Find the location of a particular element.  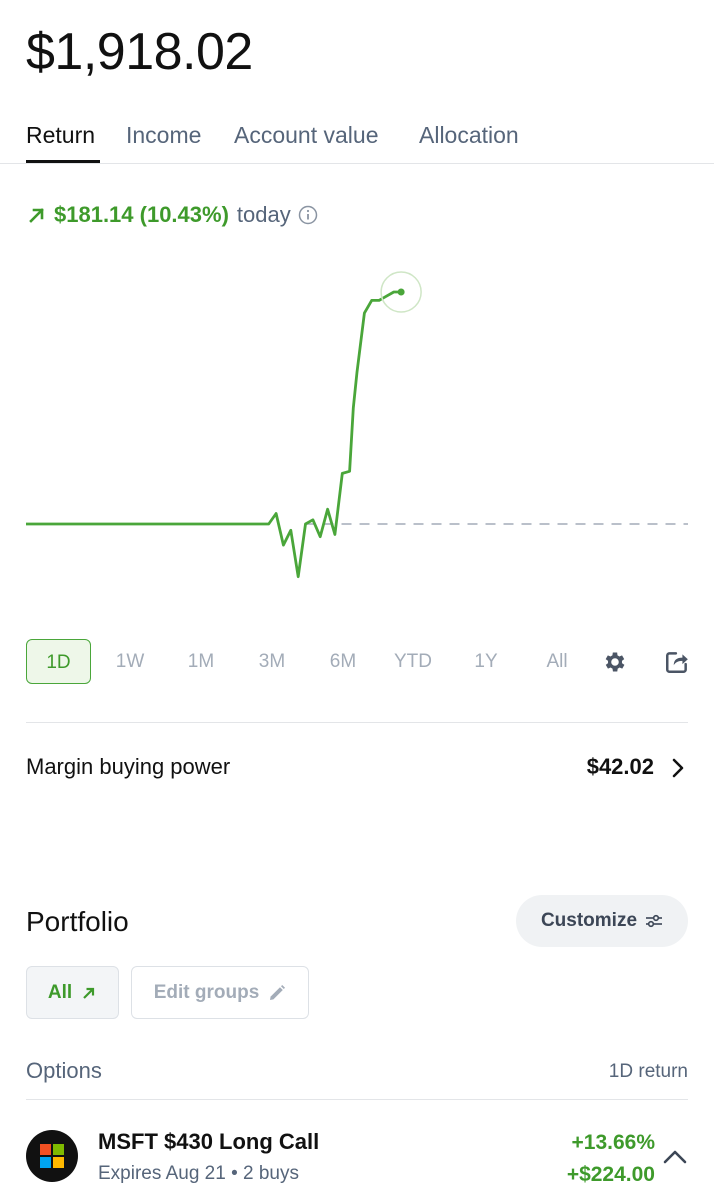

margin-buying-power-row: Margin buying power $42.02 is located at coordinates (357, 768).